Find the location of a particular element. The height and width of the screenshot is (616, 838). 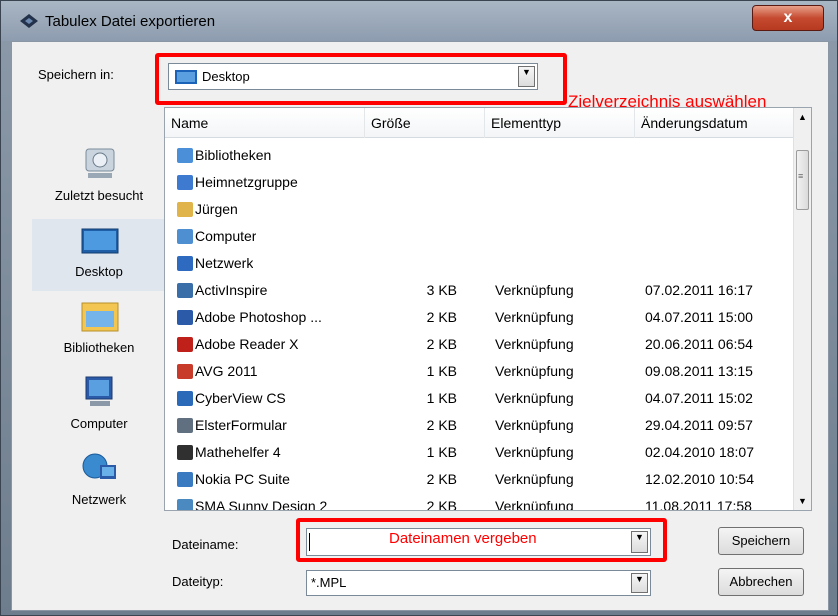

file-name: Adobe Reader X is located at coordinates (247, 344).